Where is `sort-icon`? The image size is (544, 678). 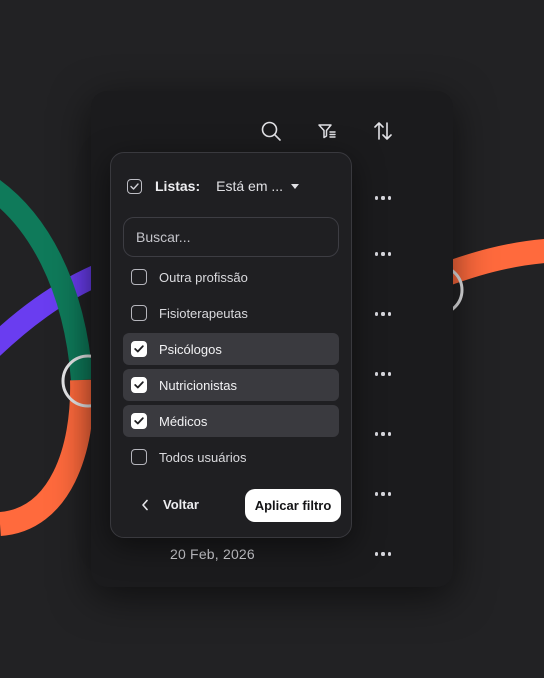 sort-icon is located at coordinates (383, 131).